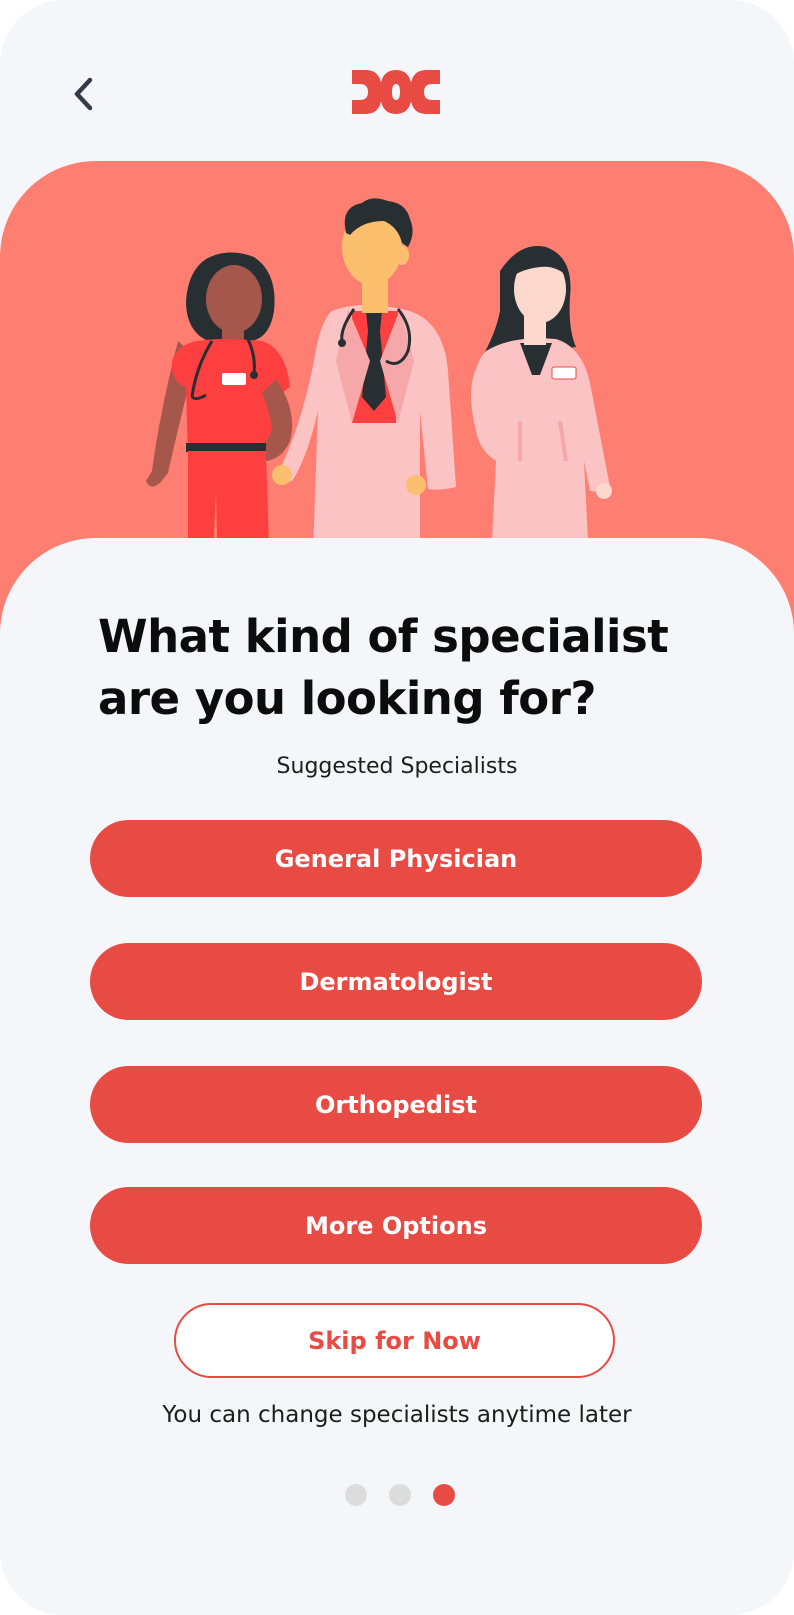  I want to click on pagination-dots, so click(397, 1495).